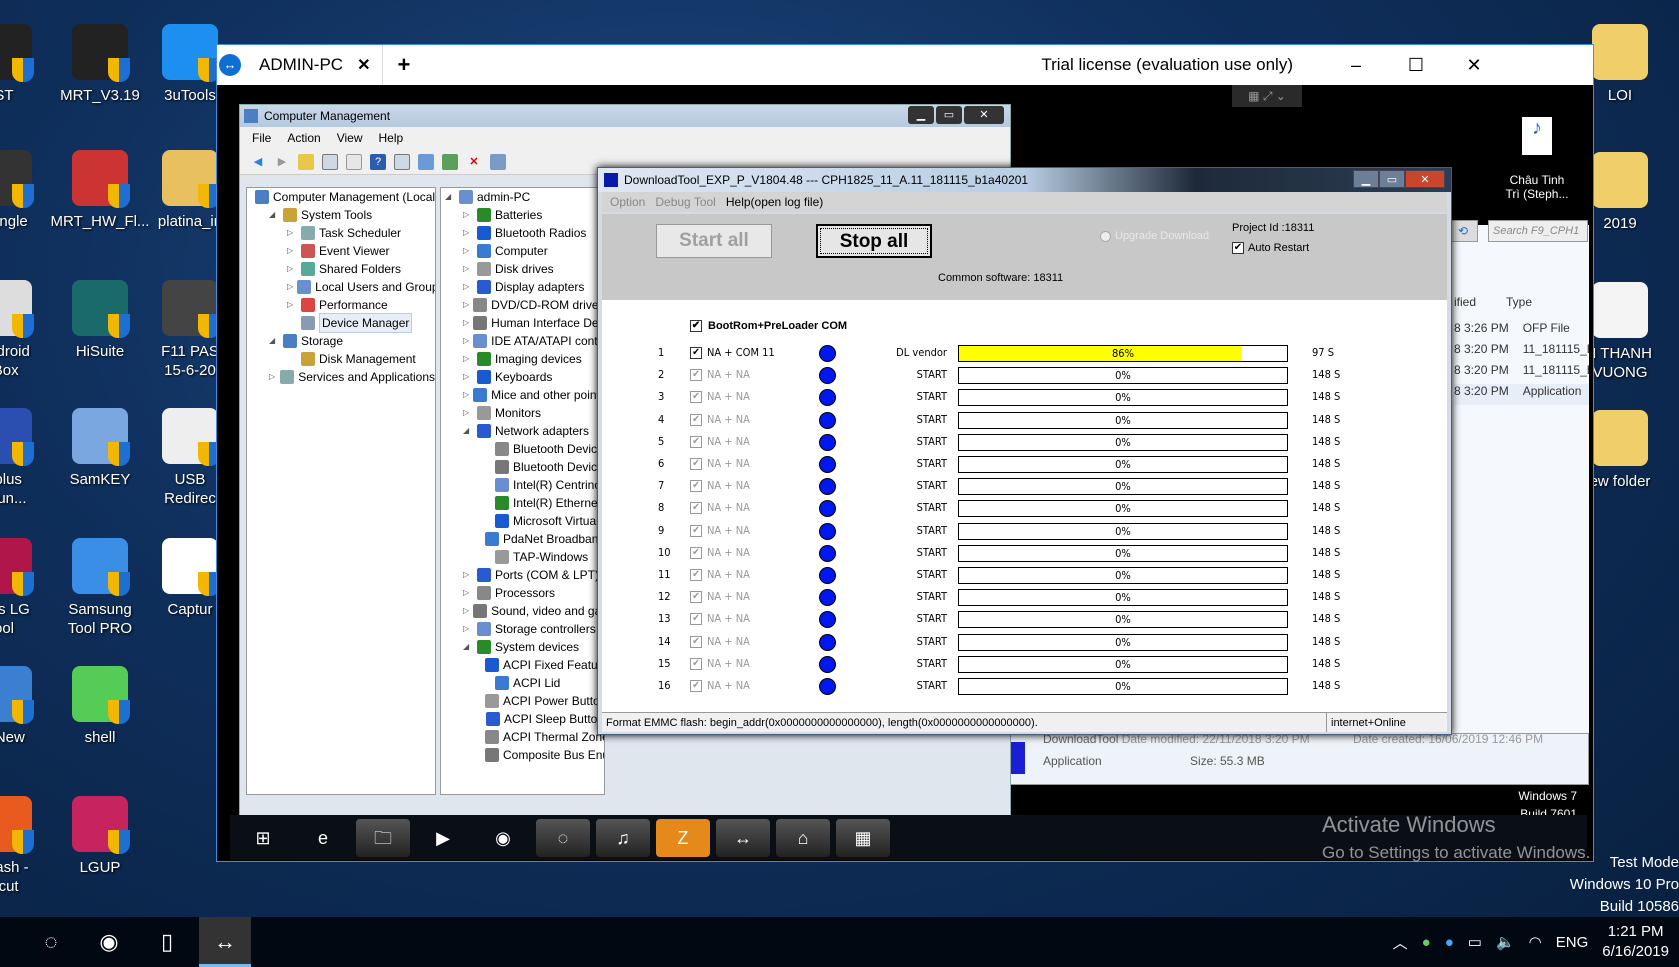 This screenshot has height=967, width=1679. I want to click on tree-item: Intel(R) Centrino, so click(522, 485).